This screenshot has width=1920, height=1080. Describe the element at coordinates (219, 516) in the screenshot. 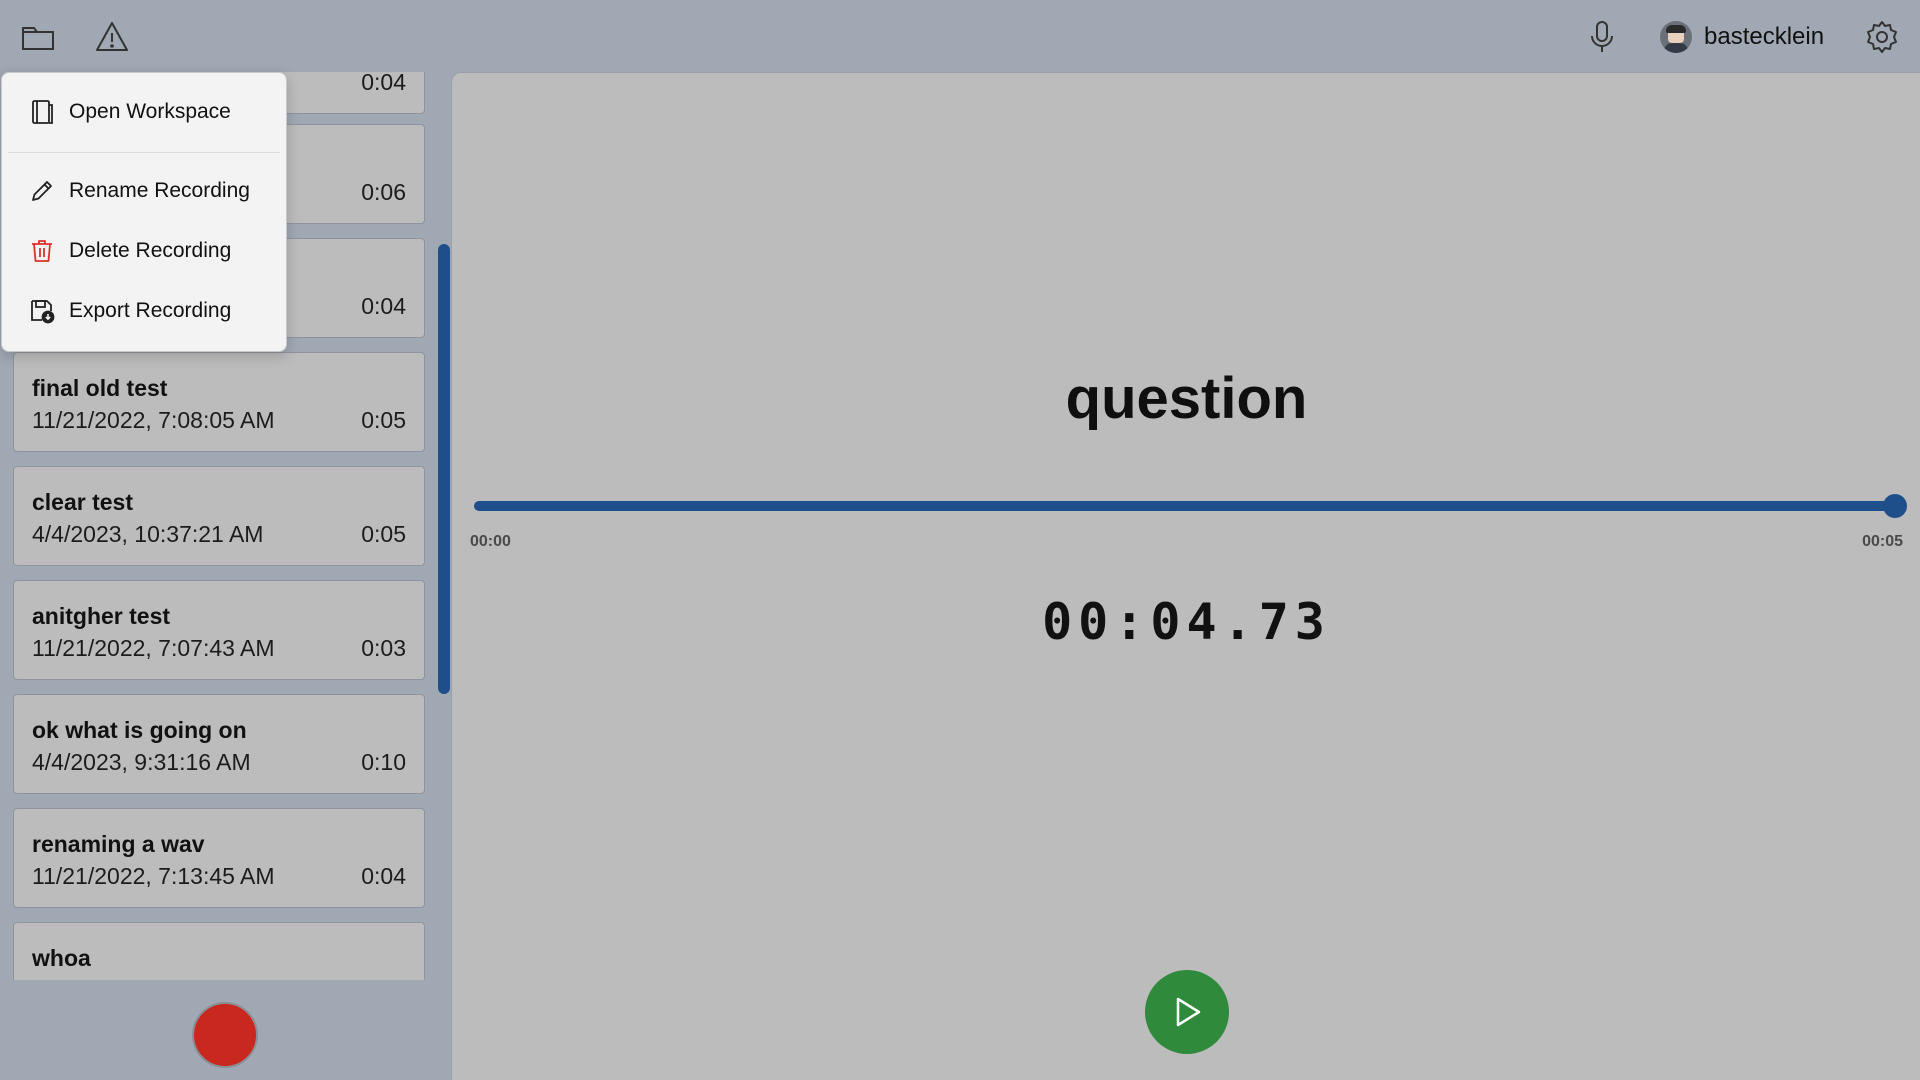

I see `recording-item: clear test 4/4/2023, 10:37:21 AM 0:05` at that location.